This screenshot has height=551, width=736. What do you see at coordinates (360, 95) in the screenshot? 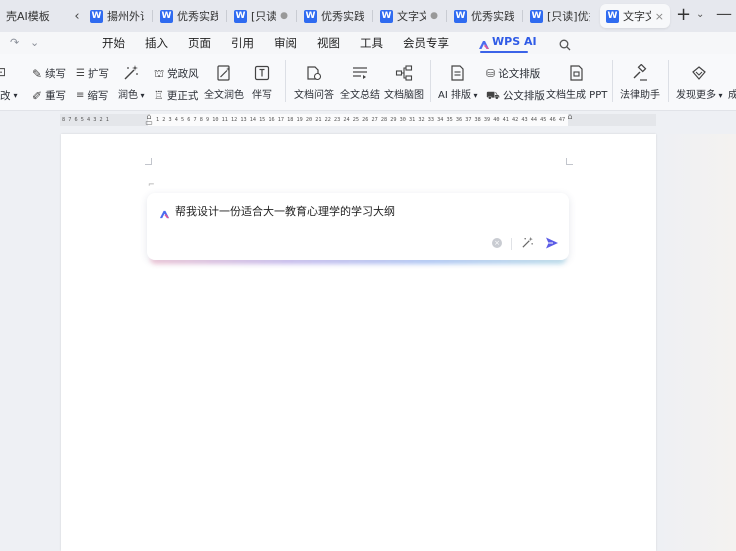
I see `ribbon-label: 全文总结` at bounding box center [360, 95].